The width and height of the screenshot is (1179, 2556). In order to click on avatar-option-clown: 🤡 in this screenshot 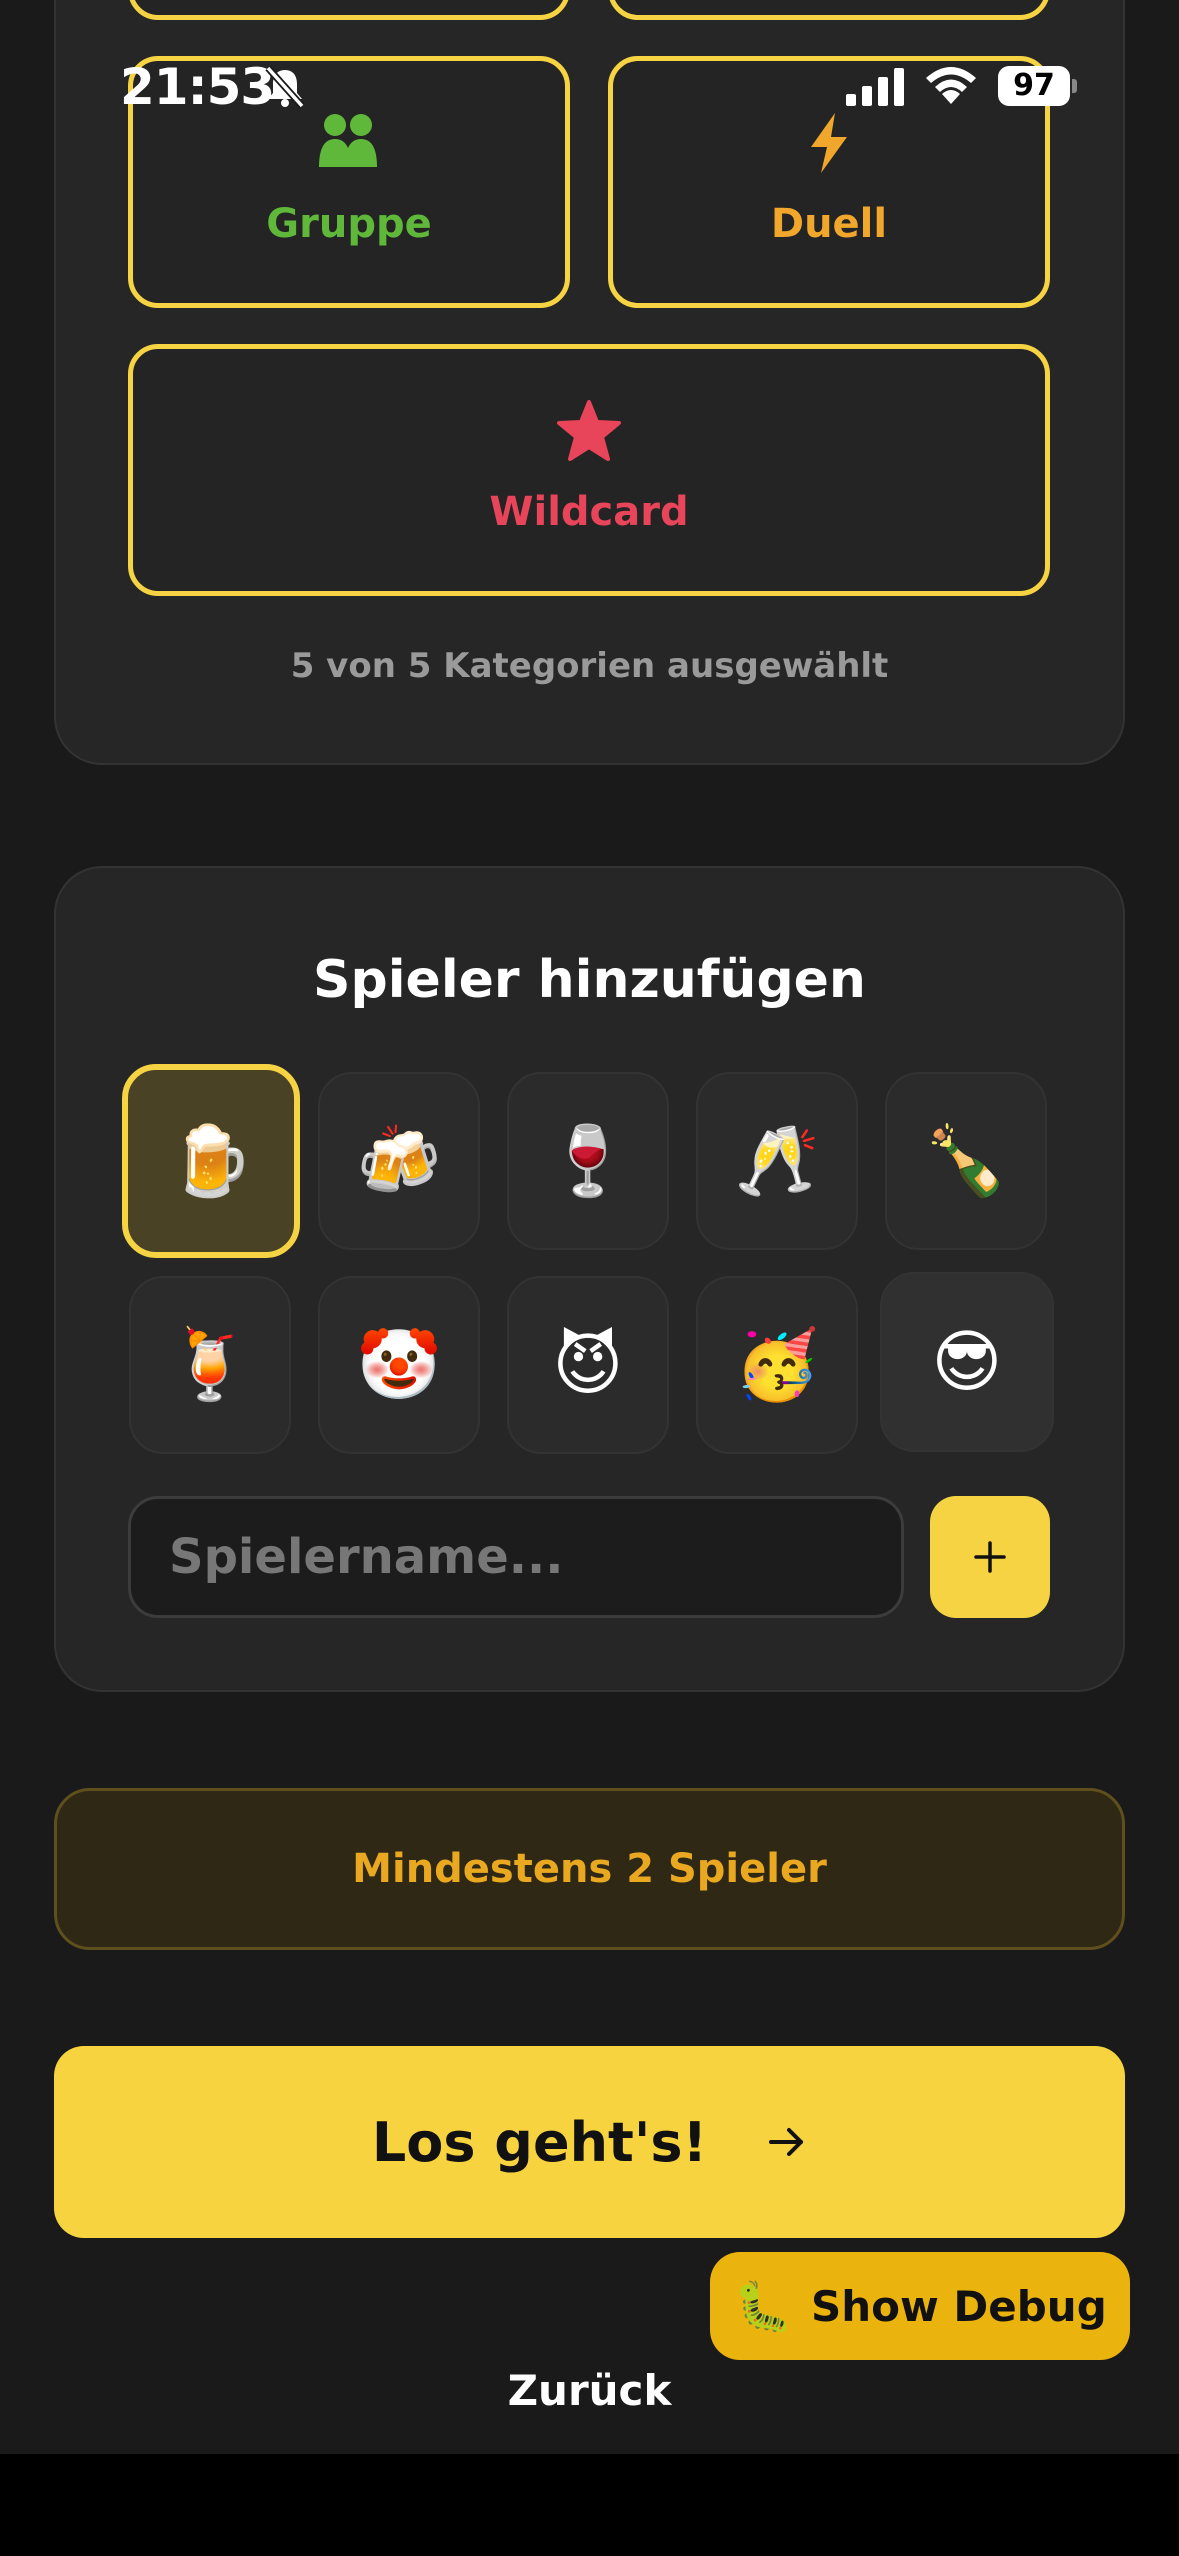, I will do `click(399, 1365)`.